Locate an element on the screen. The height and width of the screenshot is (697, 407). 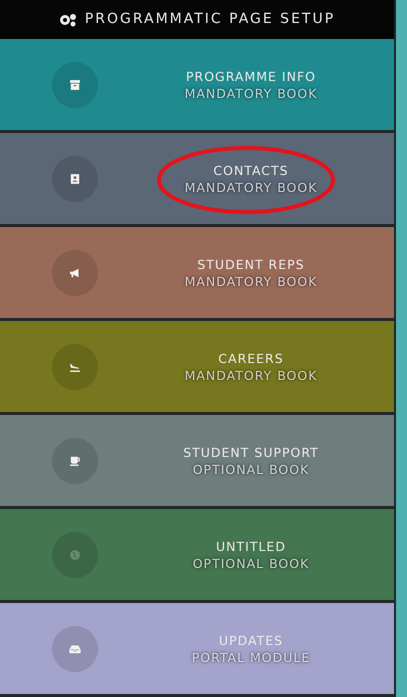
book-item: UPDATES PORTAL MODULE is located at coordinates (197, 650).